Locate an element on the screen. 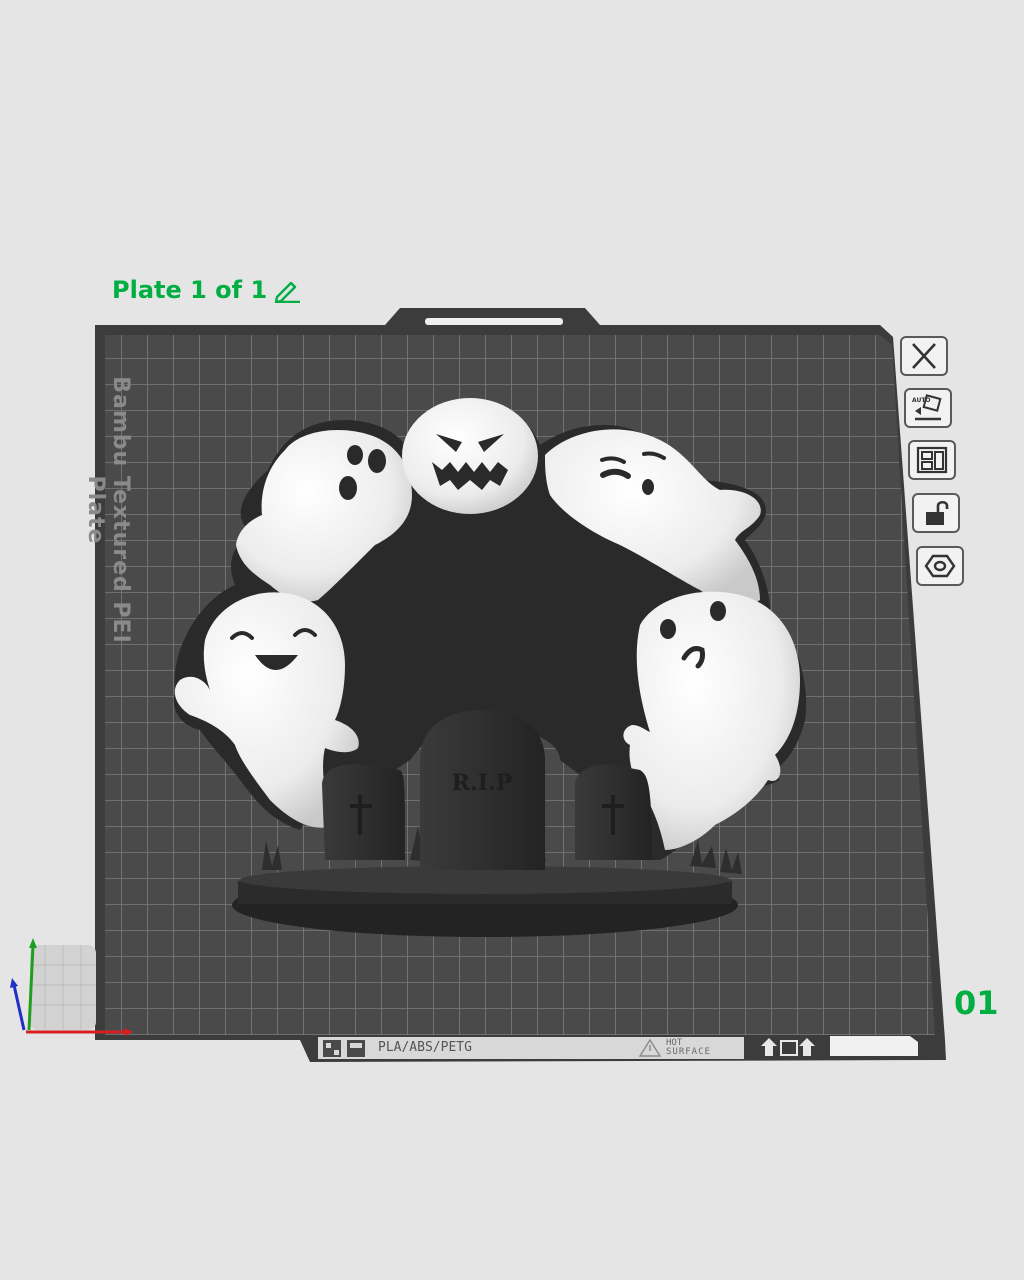 The height and width of the screenshot is (1280, 1024). plate-settings-button is located at coordinates (940, 566).